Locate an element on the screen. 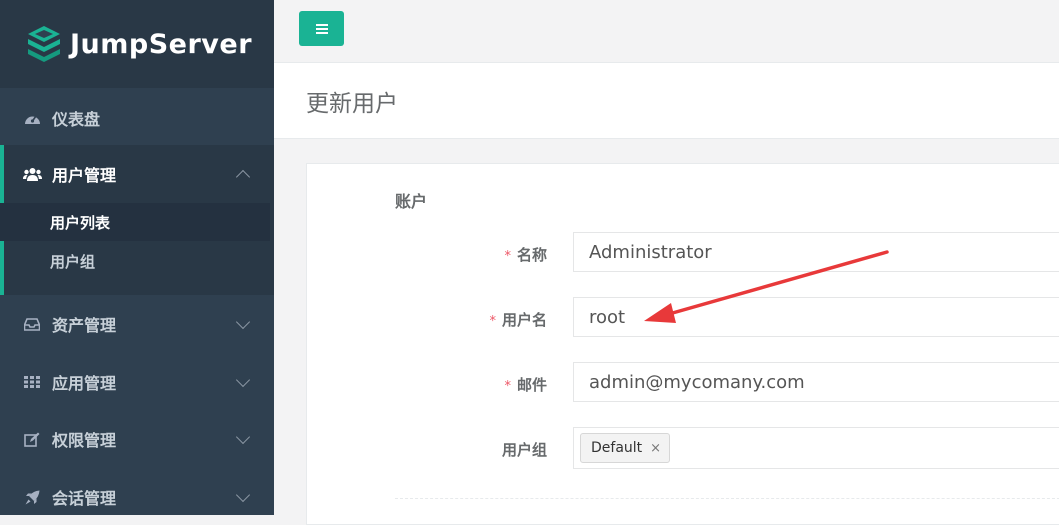 The image size is (1059, 525). sidebar-item-label: 用户管理 is located at coordinates (84, 175).